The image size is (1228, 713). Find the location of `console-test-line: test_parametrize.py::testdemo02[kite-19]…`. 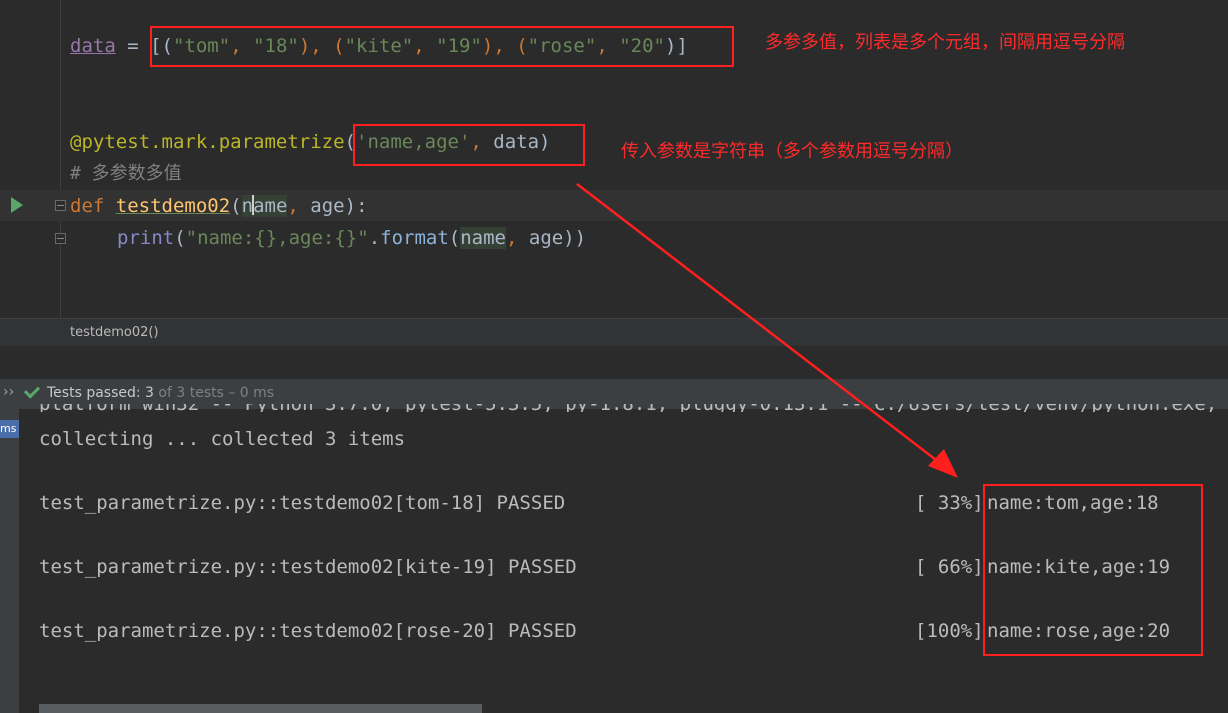

console-test-line: test_parametrize.py::testdemo02[kite-19]… is located at coordinates (308, 567).